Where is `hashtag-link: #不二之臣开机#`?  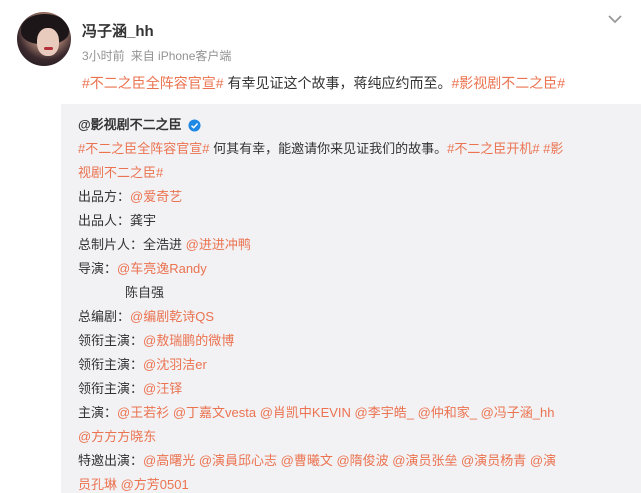 hashtag-link: #不二之臣开机# is located at coordinates (493, 148).